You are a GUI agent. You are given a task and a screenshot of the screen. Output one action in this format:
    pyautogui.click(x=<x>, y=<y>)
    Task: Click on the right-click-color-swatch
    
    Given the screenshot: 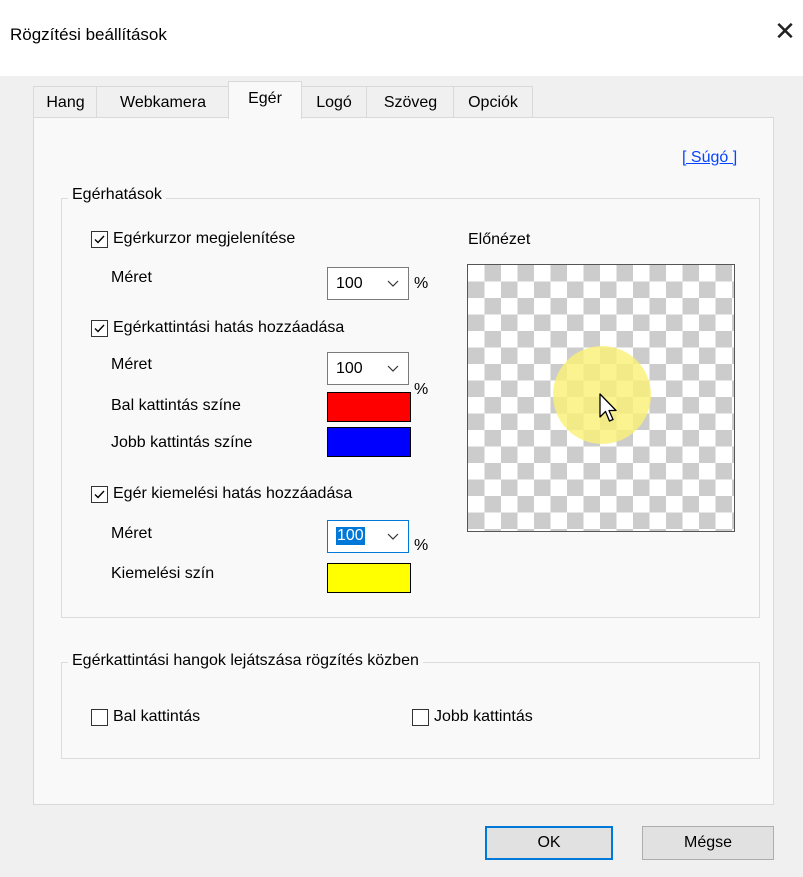 What is the action you would take?
    pyautogui.click(x=369, y=442)
    